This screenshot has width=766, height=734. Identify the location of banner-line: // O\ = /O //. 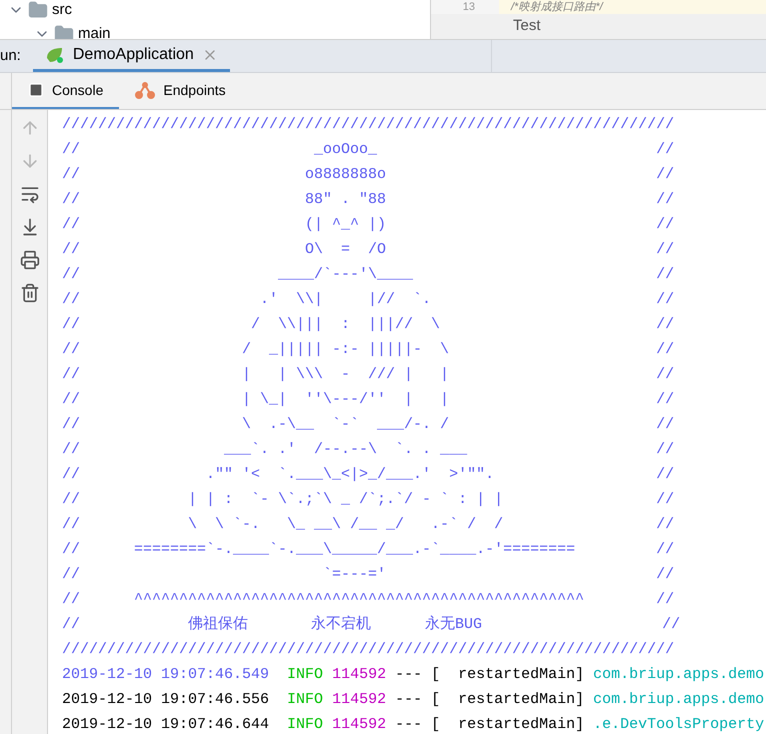
(368, 250).